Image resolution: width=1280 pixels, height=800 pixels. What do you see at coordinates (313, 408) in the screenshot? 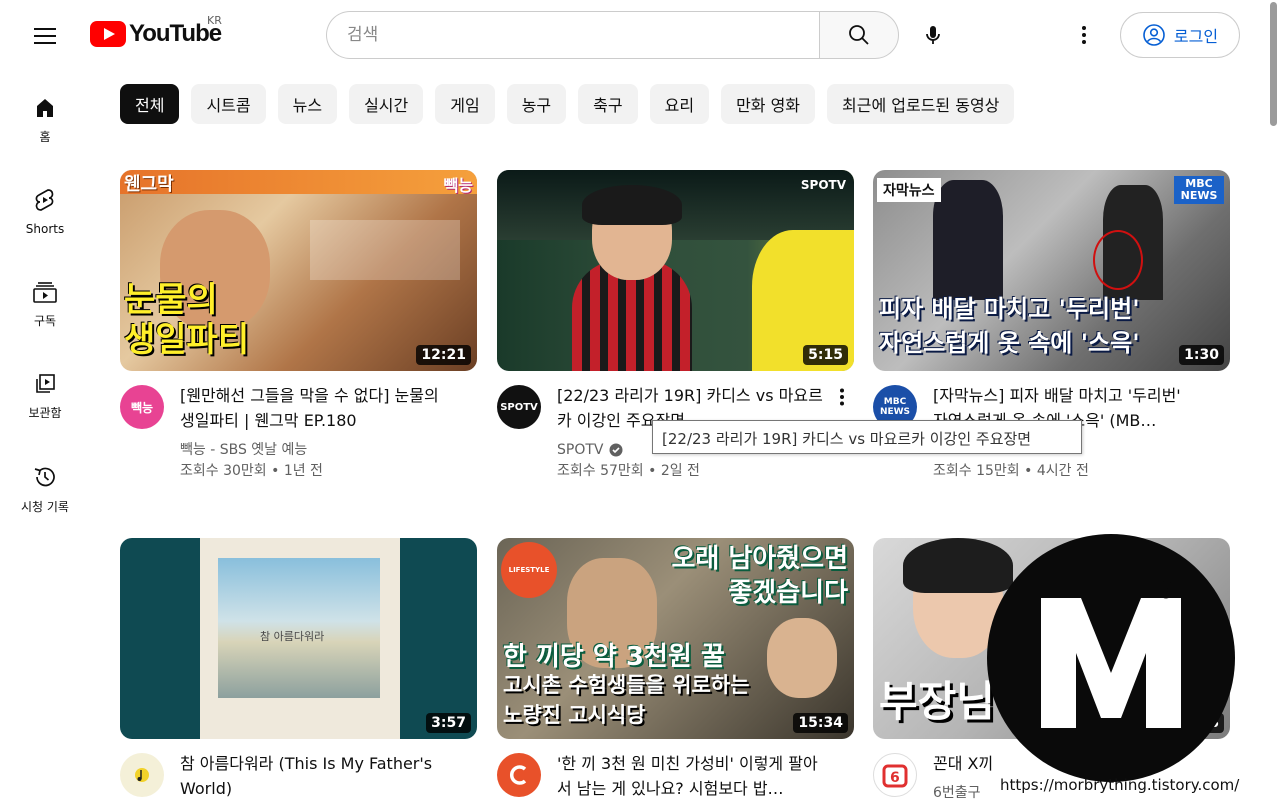
I see `video-title: [웬만해선 그들을 막을 수 없다] 눈물의 생일파티 | 웬그막 EP.180` at bounding box center [313, 408].